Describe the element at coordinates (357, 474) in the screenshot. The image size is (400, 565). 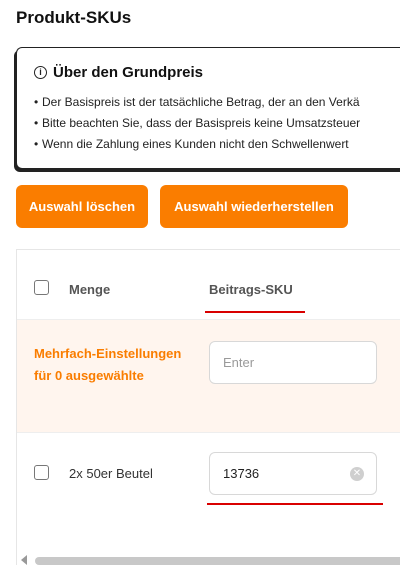
I see `clear-icon: ✕` at that location.